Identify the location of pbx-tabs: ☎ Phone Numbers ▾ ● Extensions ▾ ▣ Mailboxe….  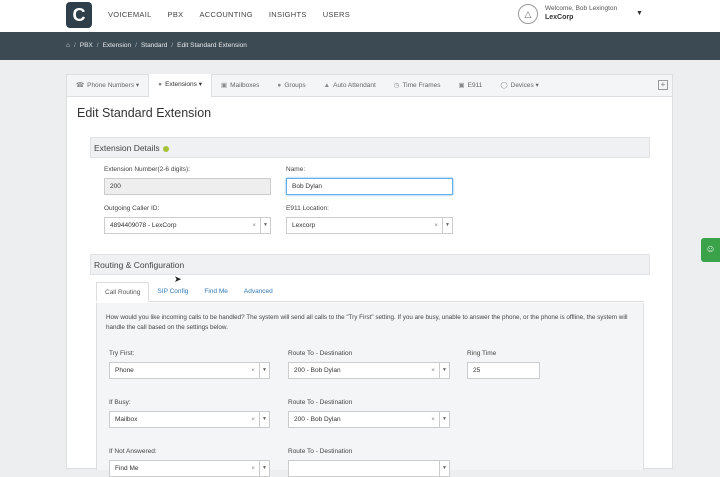
(369, 85).